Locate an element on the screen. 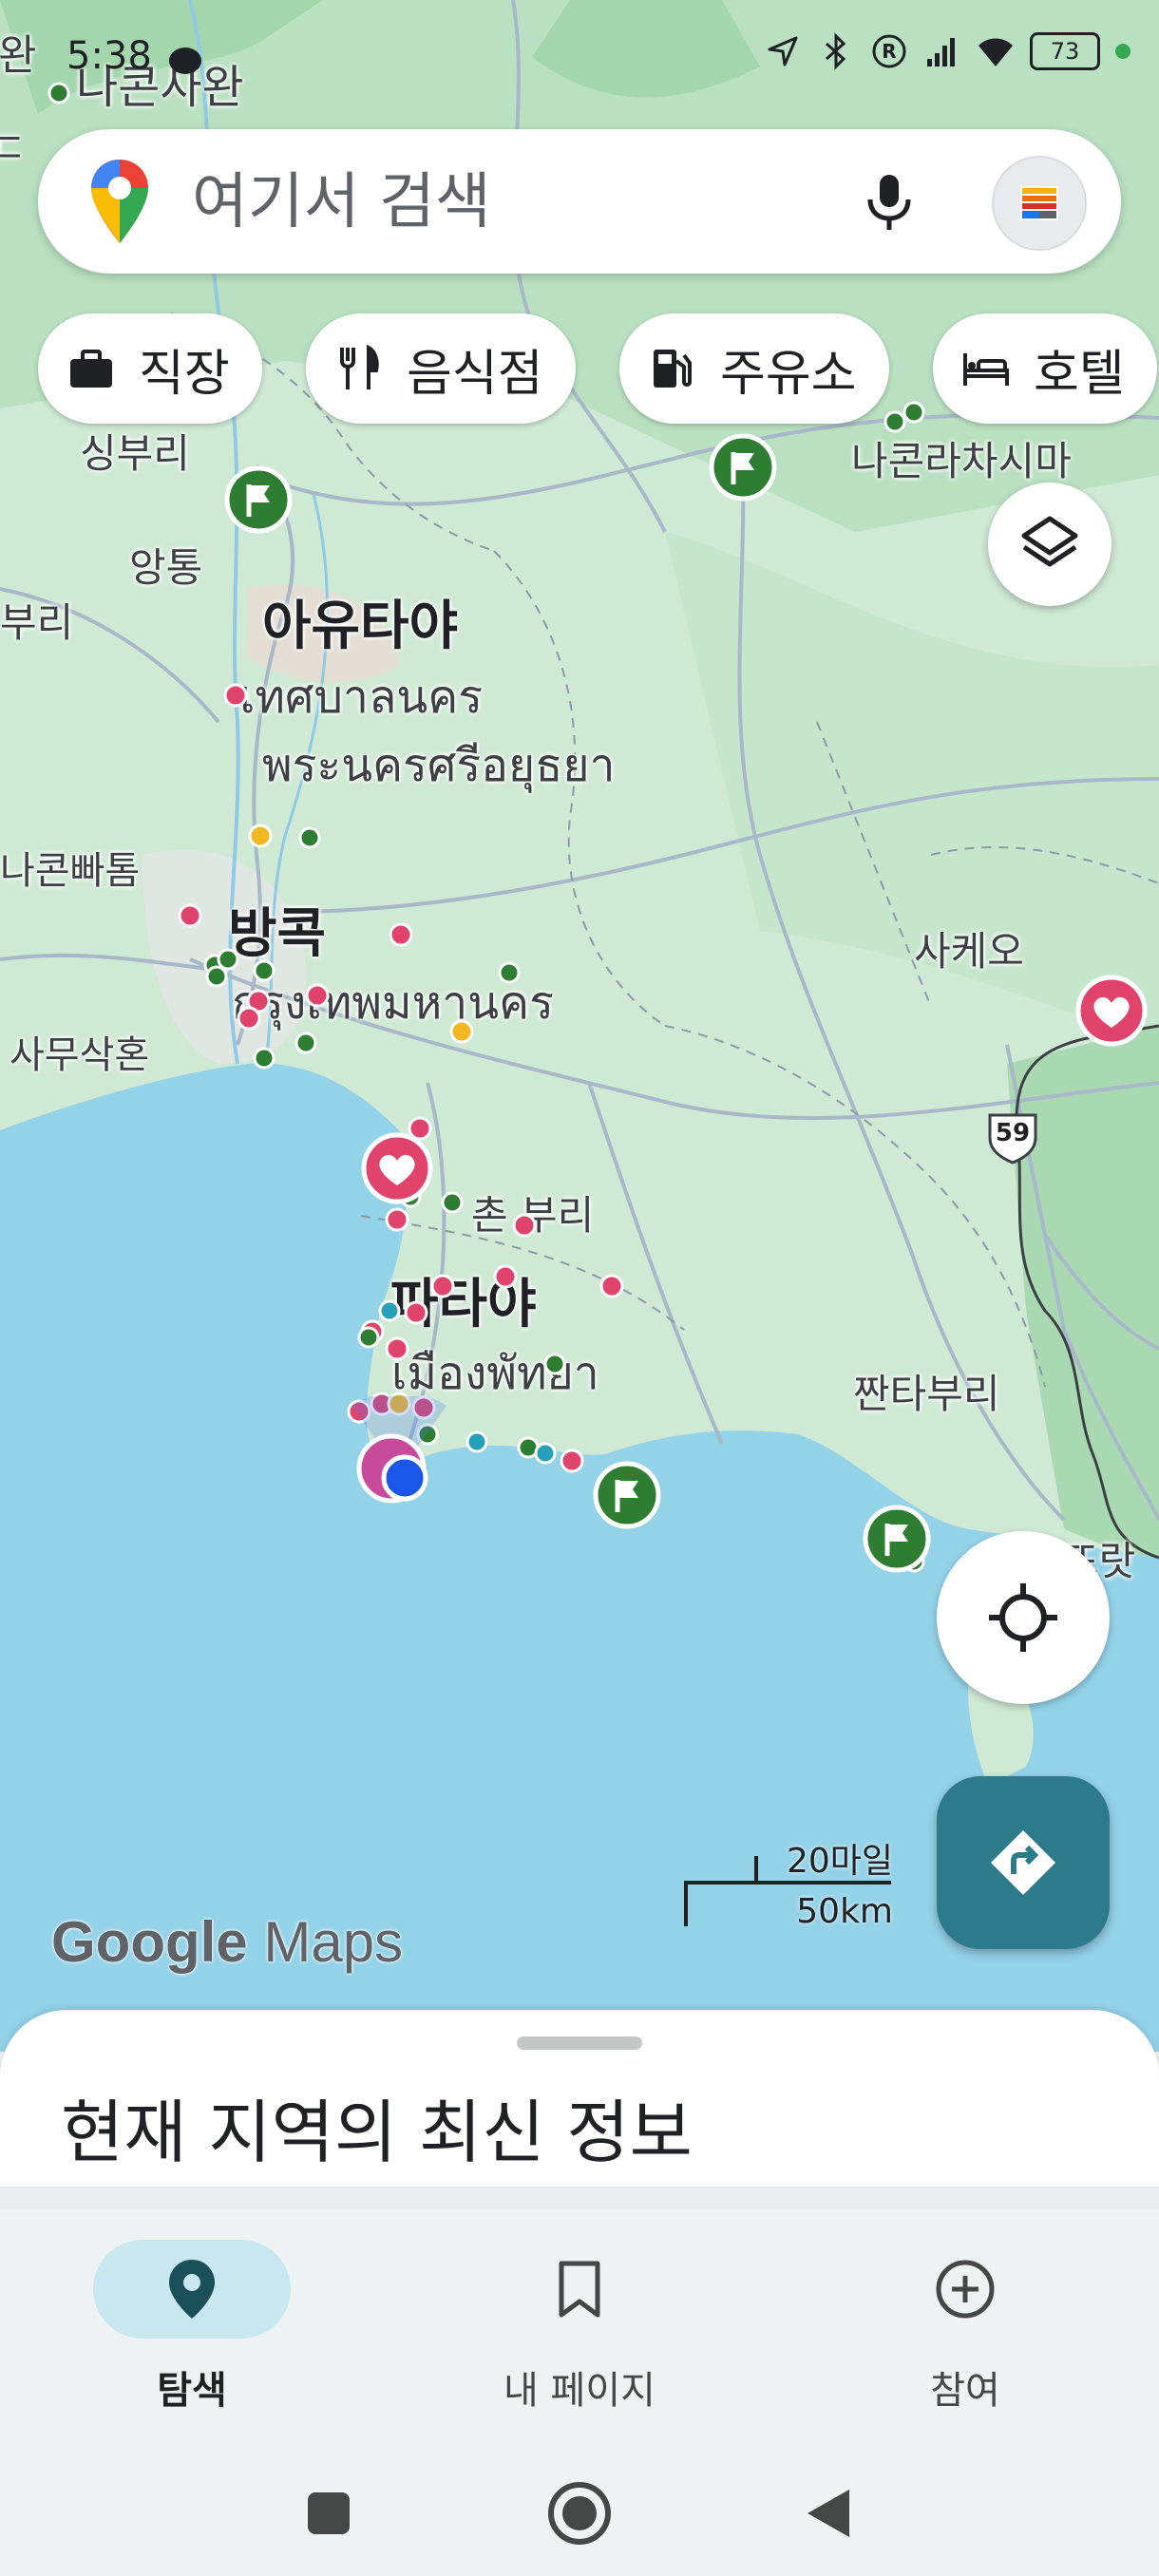  profile-avatar is located at coordinates (1039, 203).